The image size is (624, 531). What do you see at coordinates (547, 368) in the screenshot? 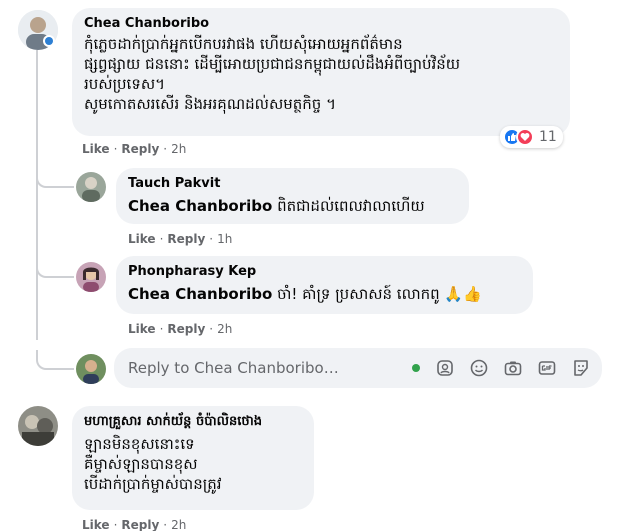
I see `gif-icon` at bounding box center [547, 368].